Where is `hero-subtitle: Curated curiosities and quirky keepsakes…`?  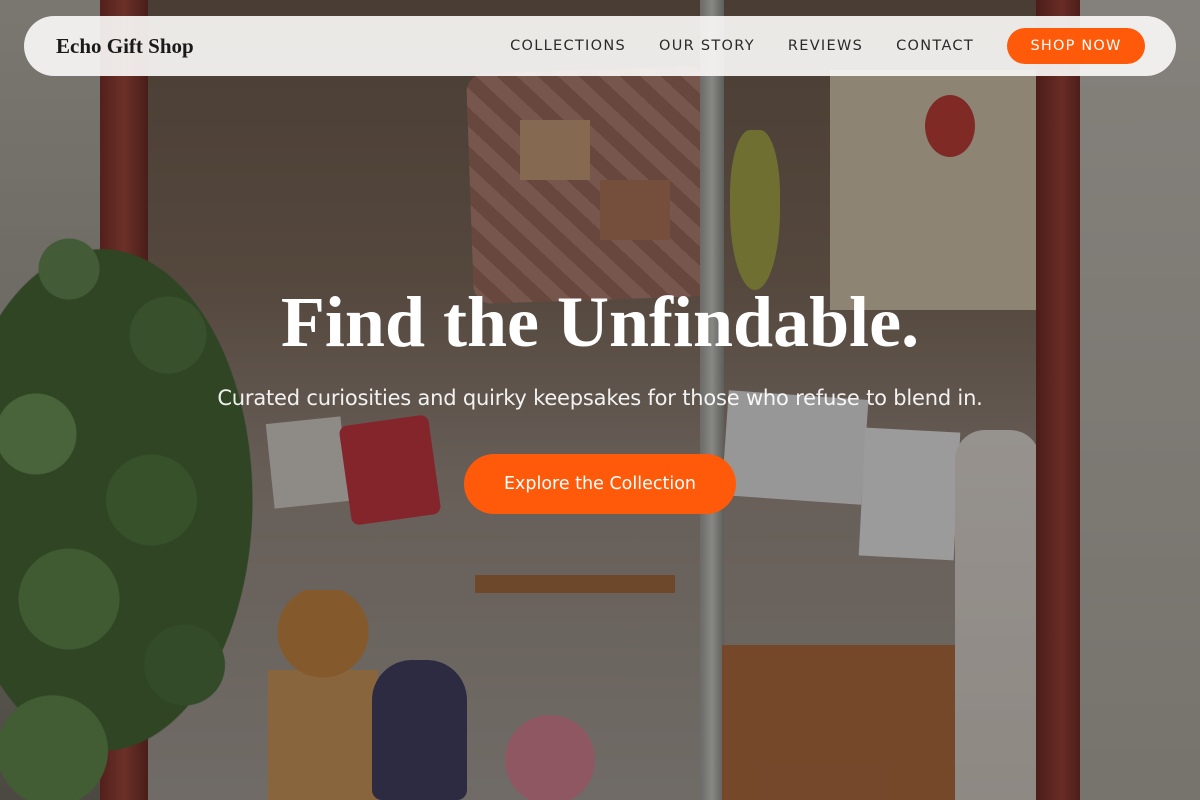
hero-subtitle: Curated curiosities and quirky keepsakes… is located at coordinates (600, 398).